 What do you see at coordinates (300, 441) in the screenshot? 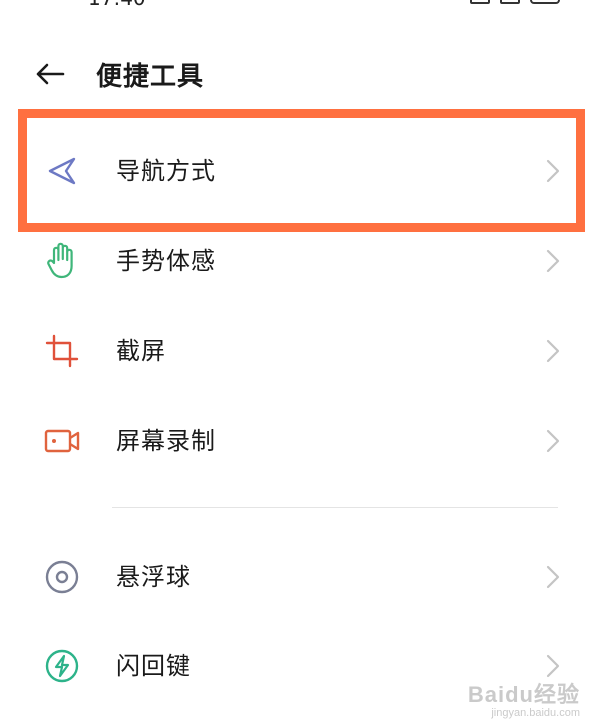
I see `list-item-screen-recording: 屏幕录制` at bounding box center [300, 441].